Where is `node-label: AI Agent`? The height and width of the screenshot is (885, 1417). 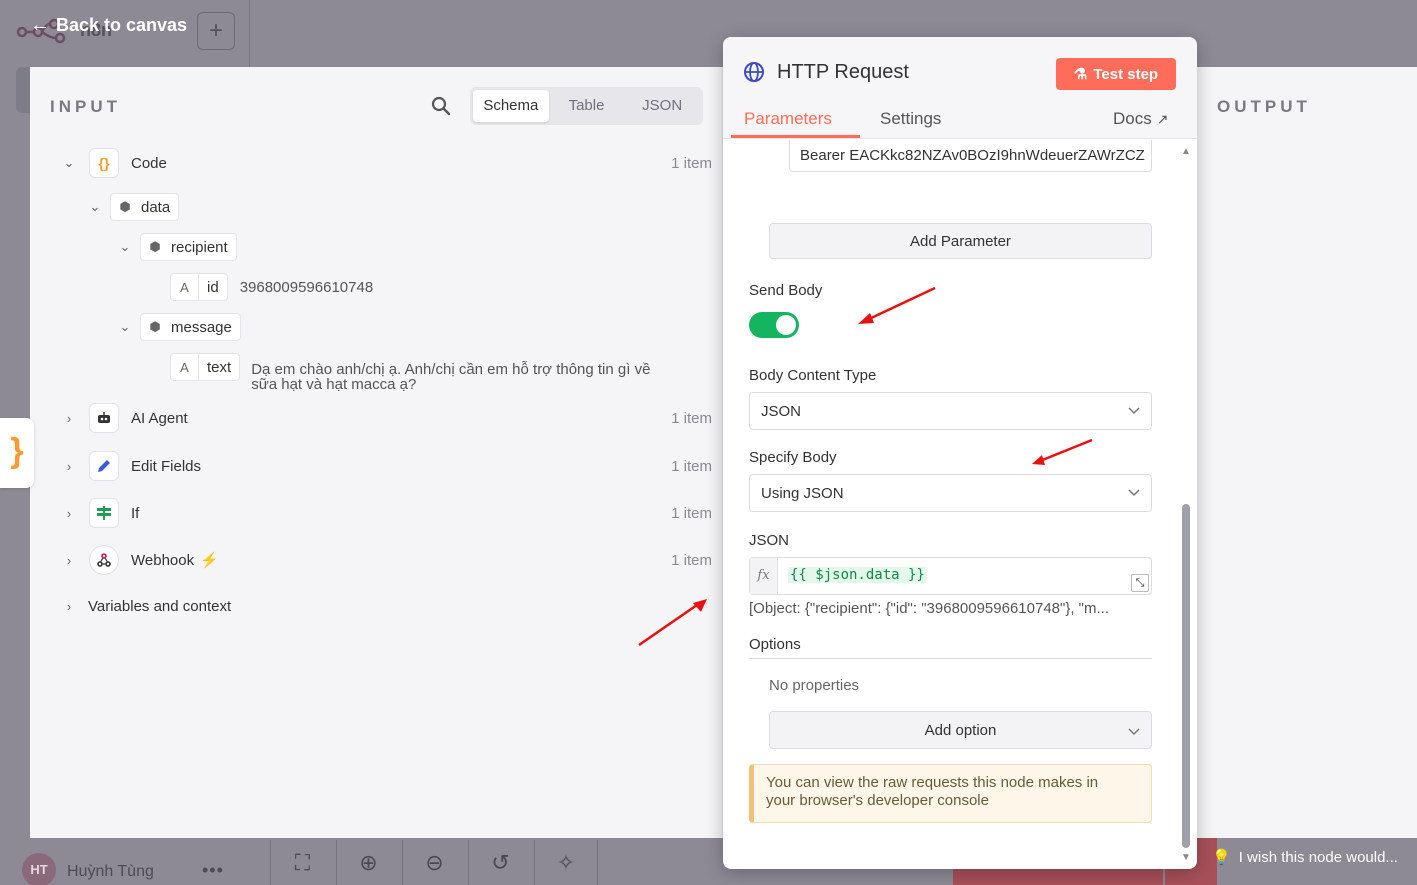
node-label: AI Agent is located at coordinates (159, 418).